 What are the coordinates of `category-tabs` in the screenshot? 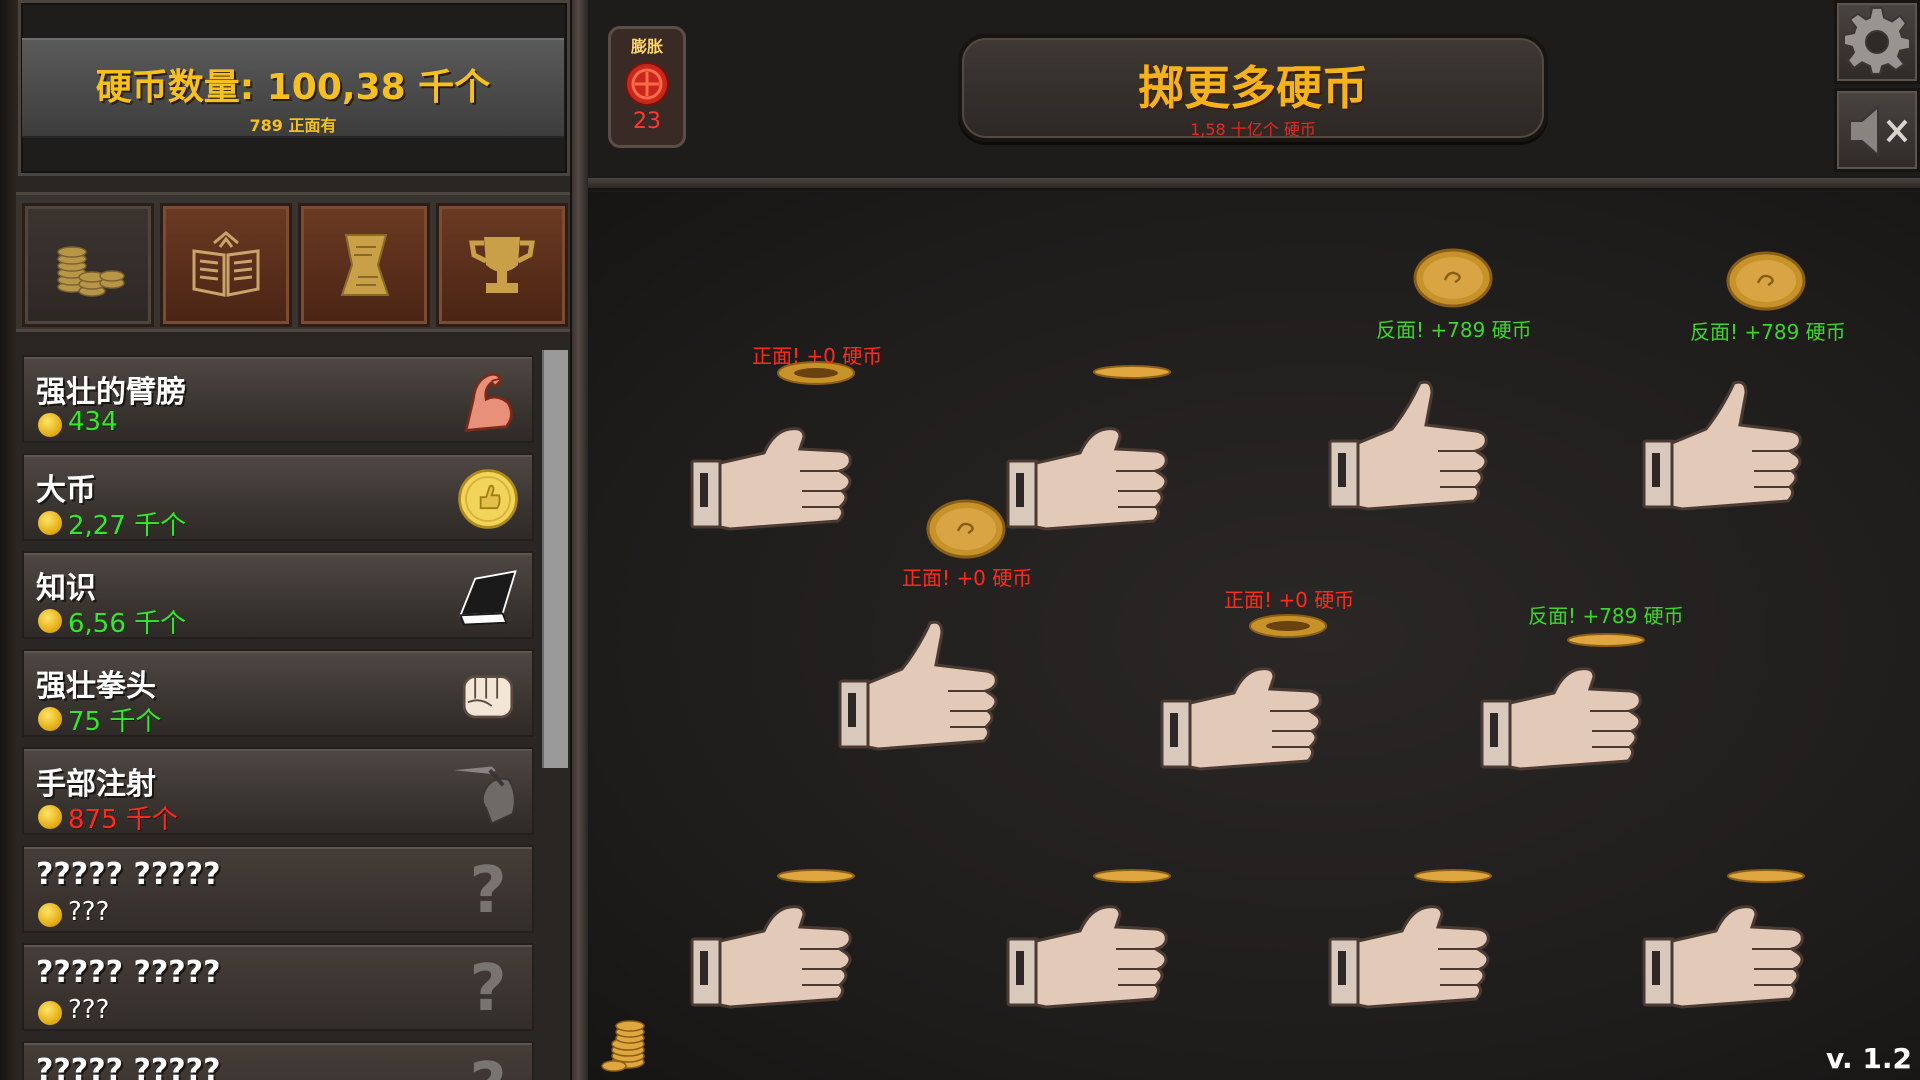 It's located at (294, 262).